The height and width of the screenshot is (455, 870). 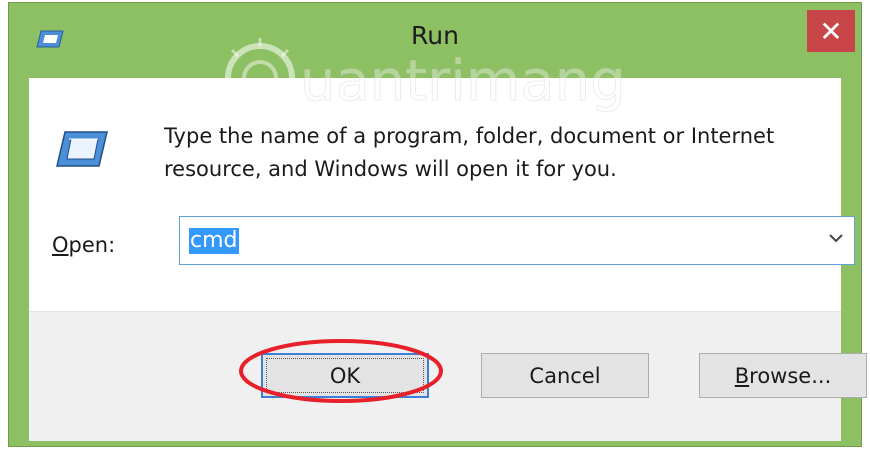 I want to click on open-input-value: cmd, so click(x=214, y=241).